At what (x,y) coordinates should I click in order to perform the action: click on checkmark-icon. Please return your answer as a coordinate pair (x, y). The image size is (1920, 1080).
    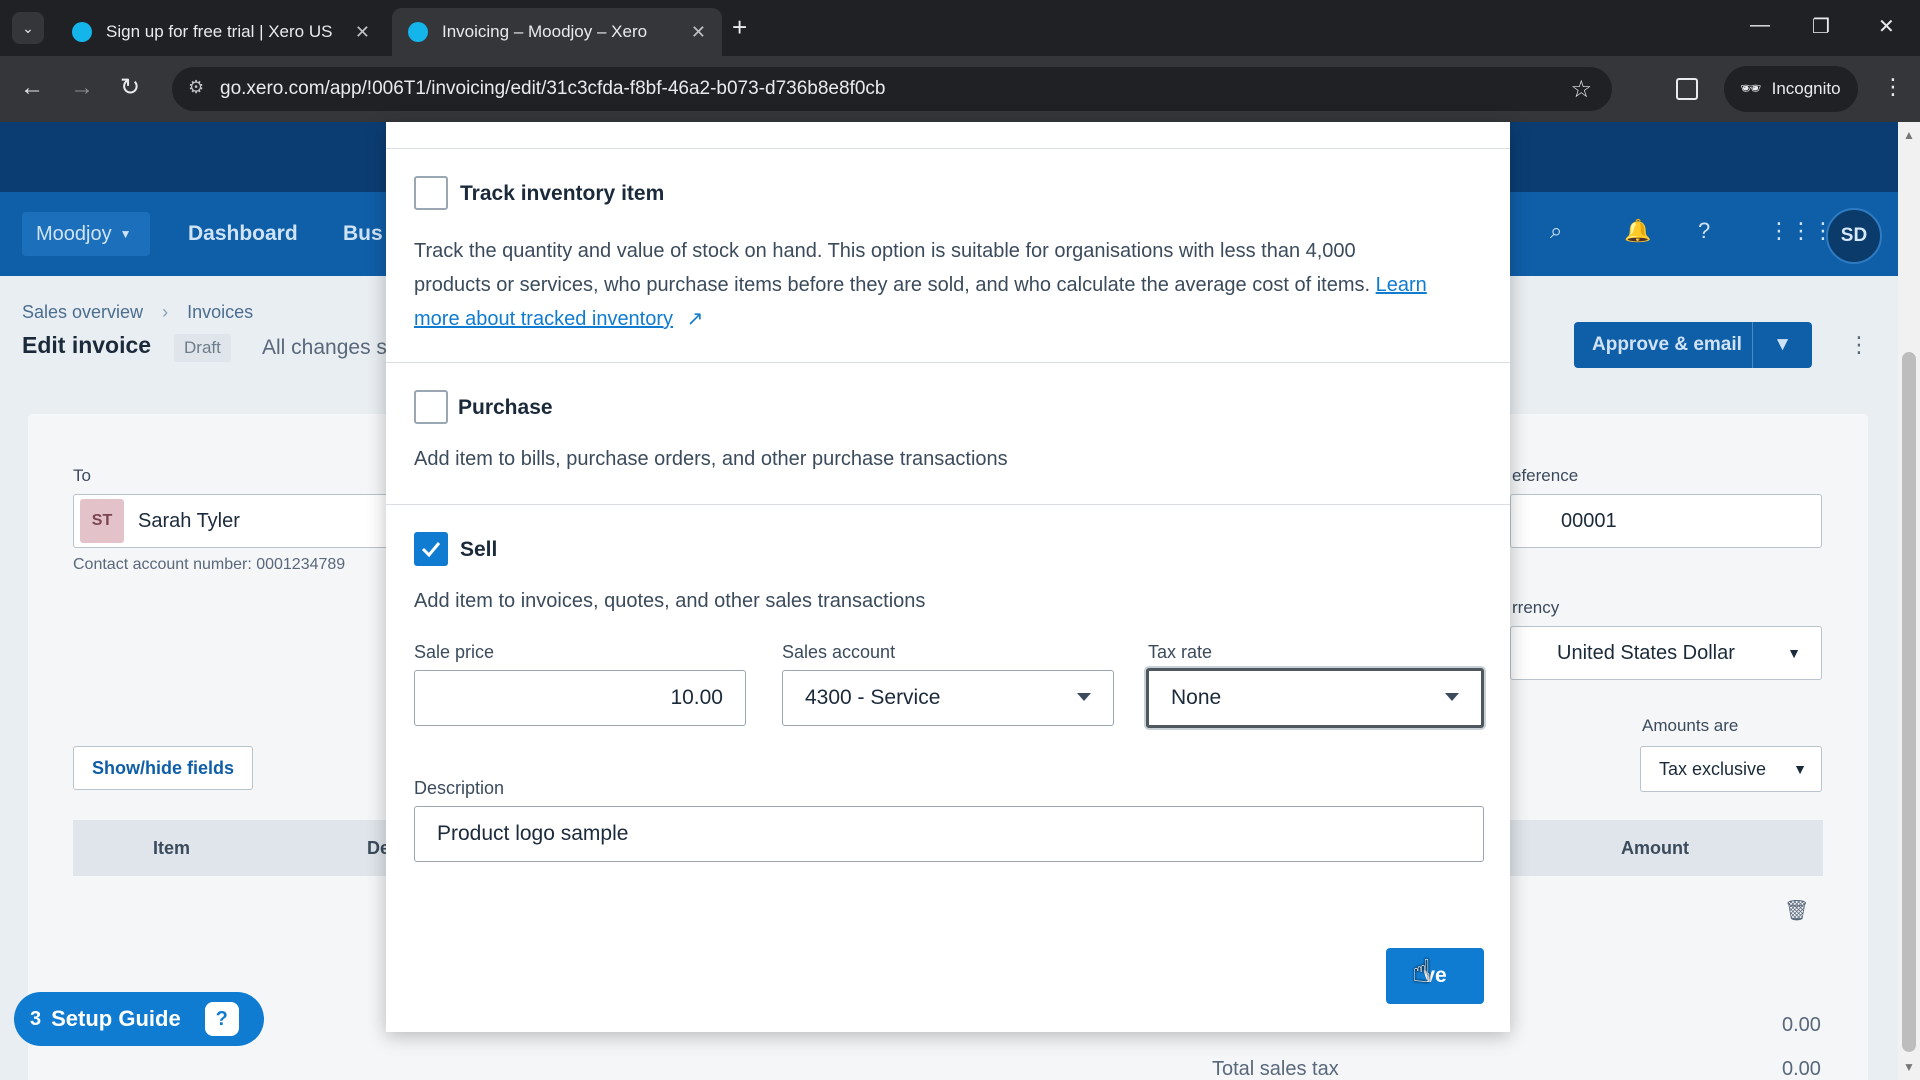
    Looking at the image, I should click on (431, 550).